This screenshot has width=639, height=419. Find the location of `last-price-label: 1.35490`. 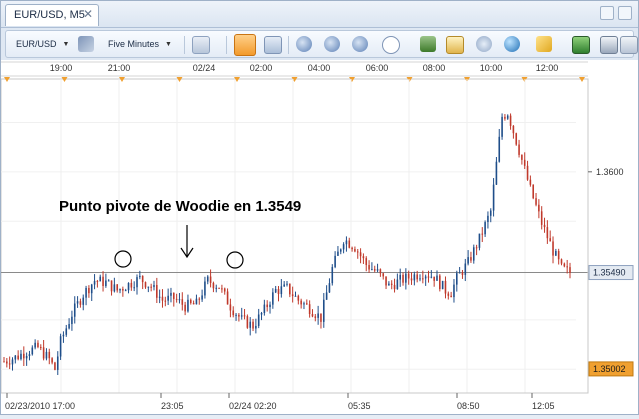

last-price-label: 1.35490 is located at coordinates (609, 273).